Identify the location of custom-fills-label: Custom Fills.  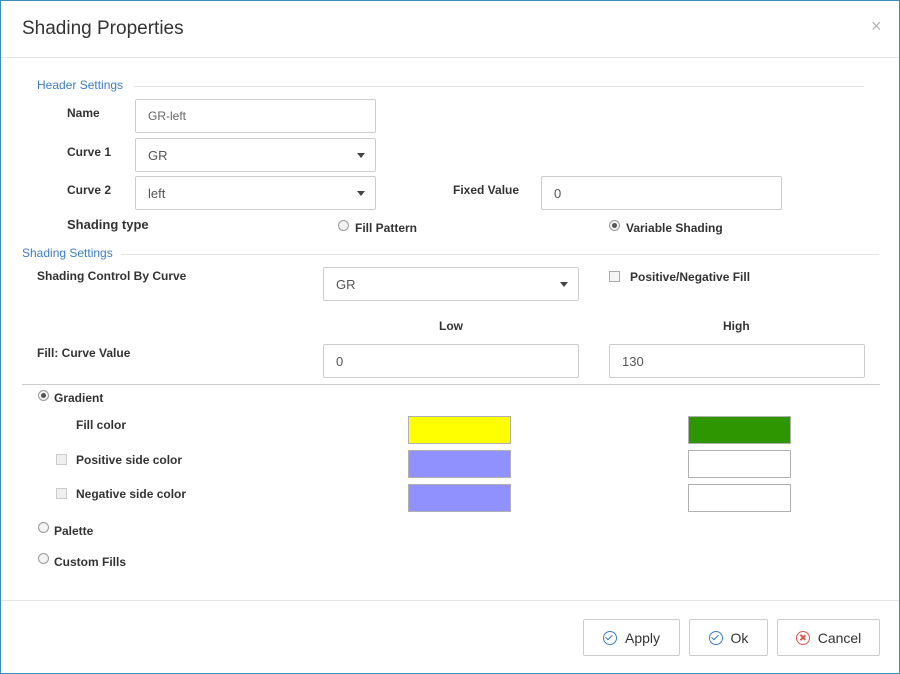
(90, 562).